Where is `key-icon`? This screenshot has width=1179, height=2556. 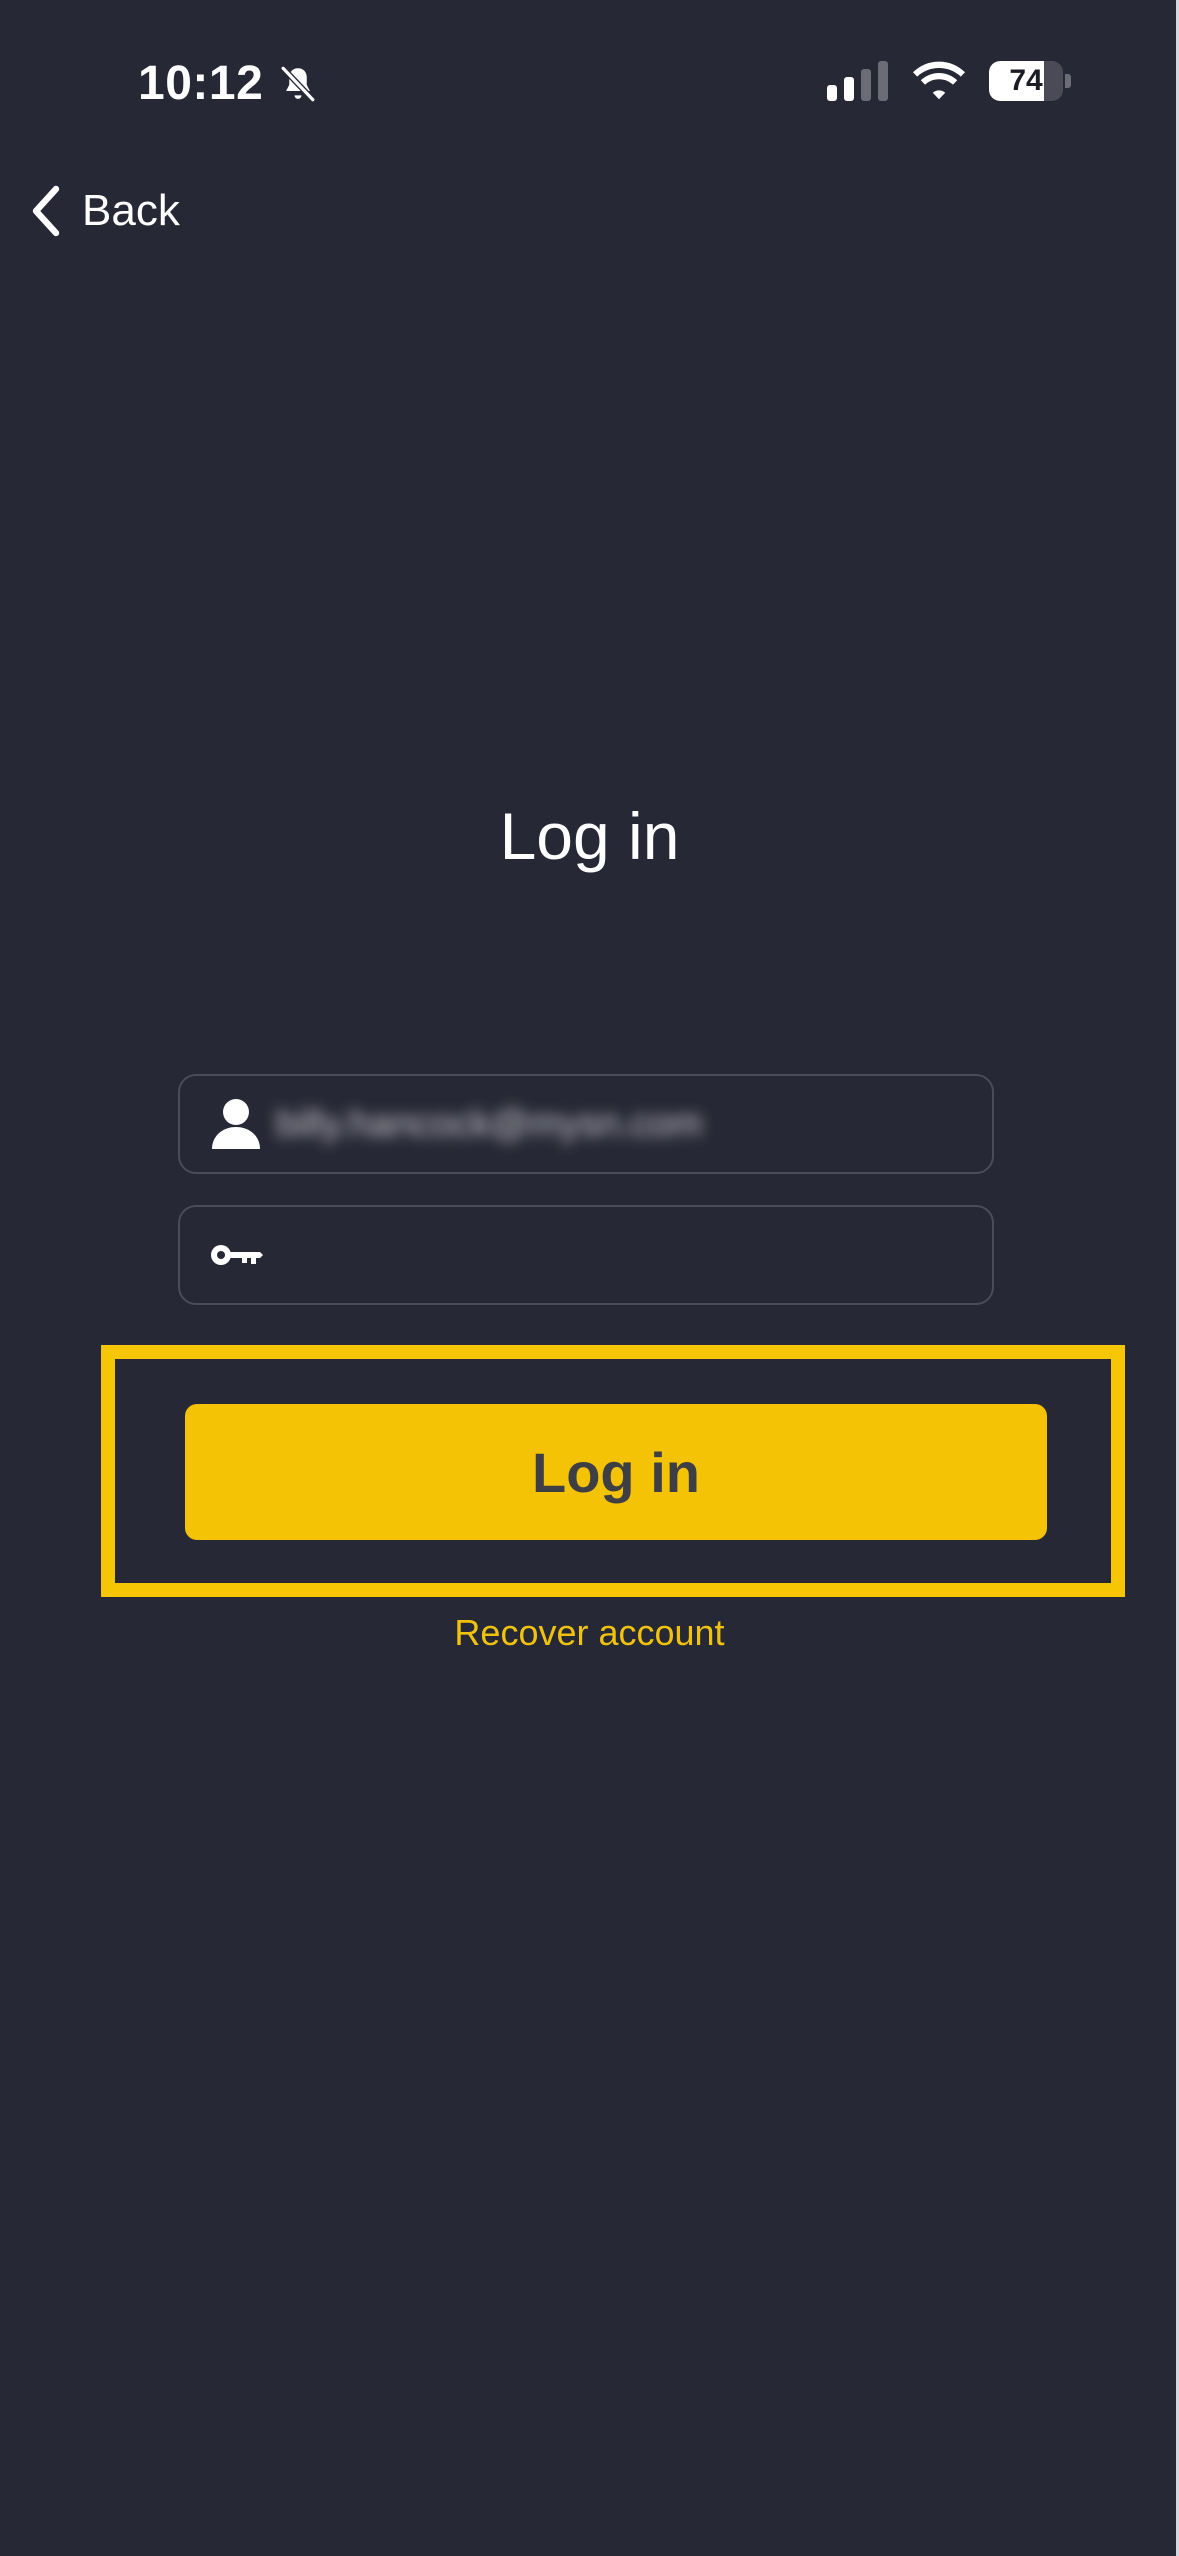 key-icon is located at coordinates (237, 1255).